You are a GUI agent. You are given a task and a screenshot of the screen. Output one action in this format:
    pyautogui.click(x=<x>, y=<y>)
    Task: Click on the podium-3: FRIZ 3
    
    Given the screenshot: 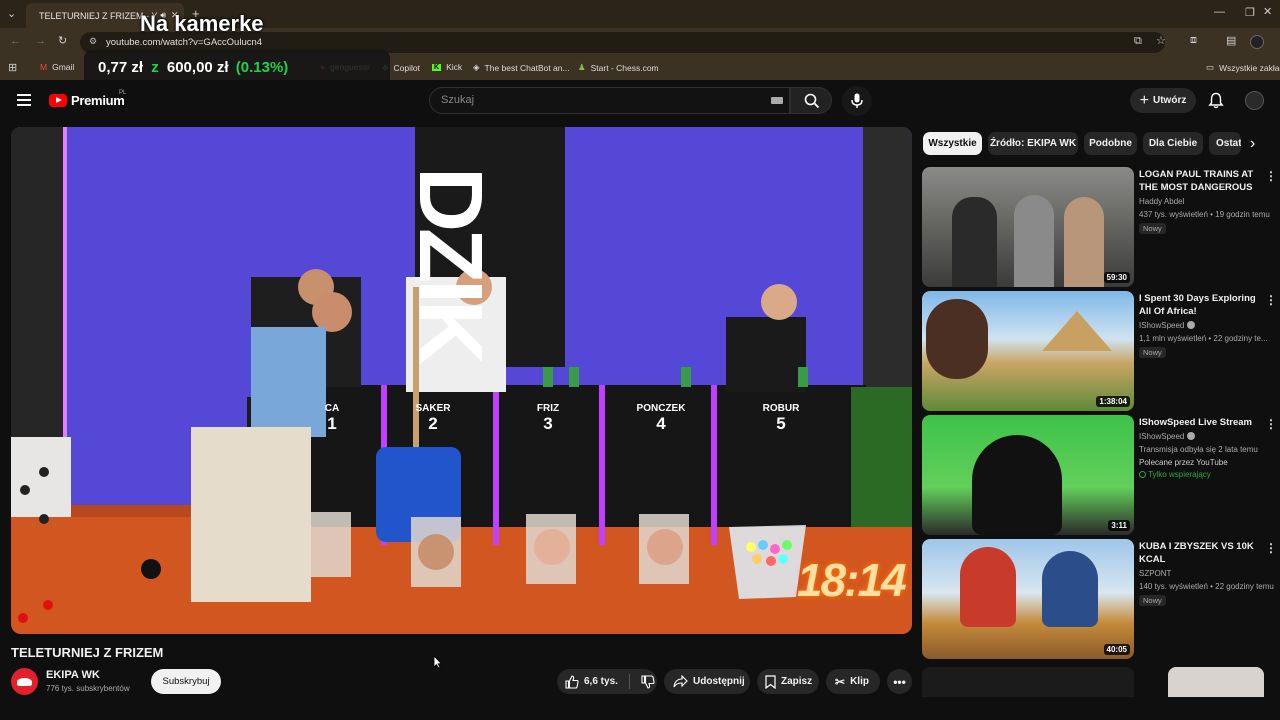 What is the action you would take?
    pyautogui.click(x=548, y=418)
    